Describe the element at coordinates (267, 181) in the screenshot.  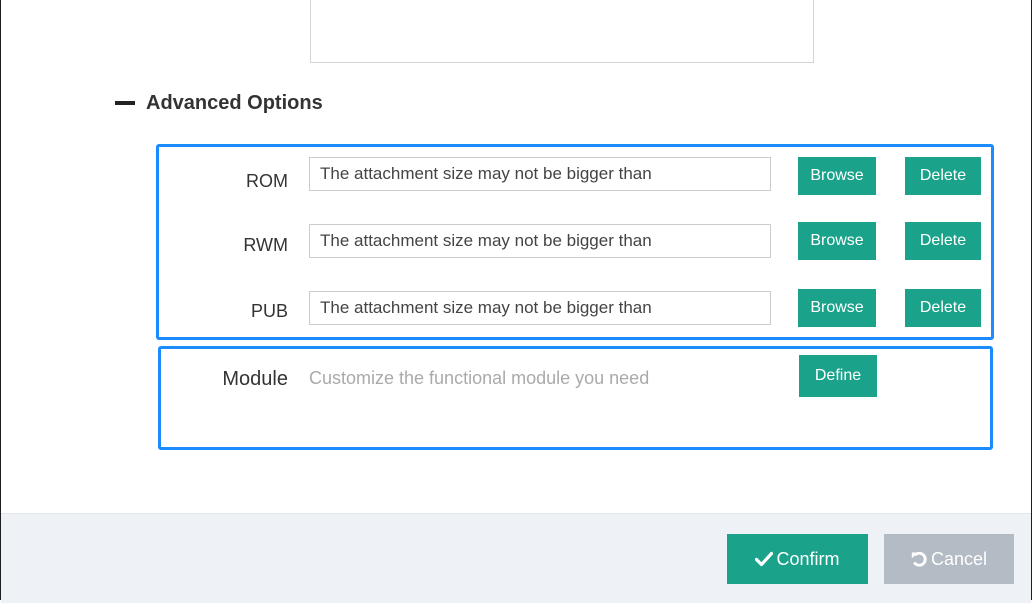
I see `rom-label: ROM` at that location.